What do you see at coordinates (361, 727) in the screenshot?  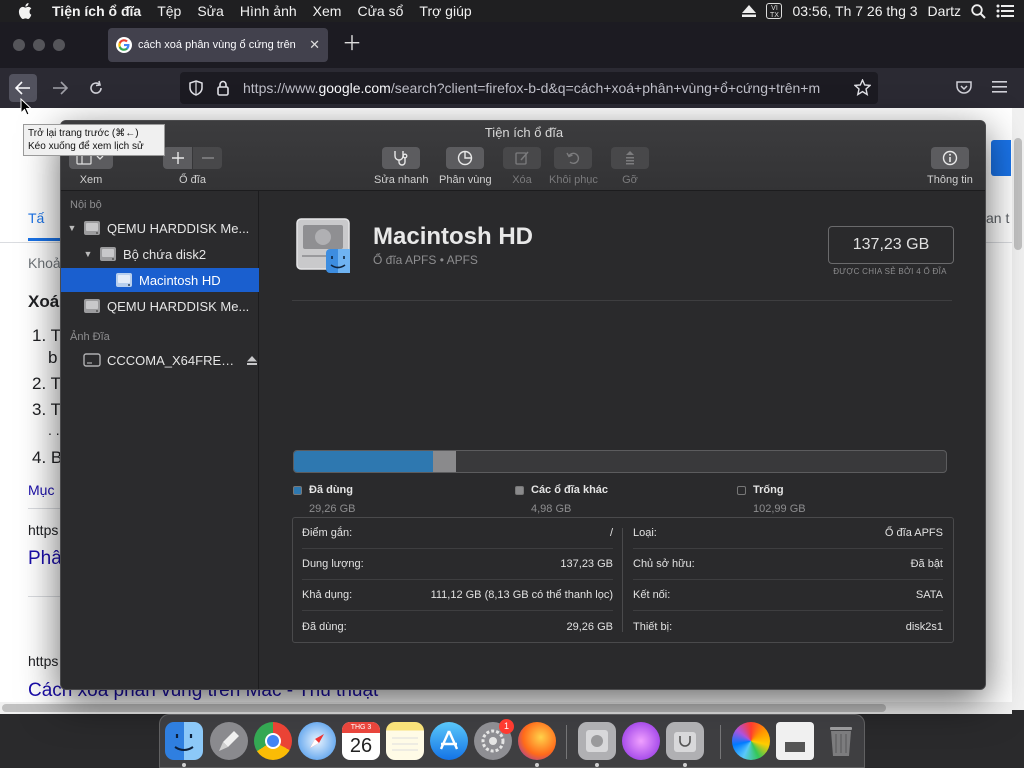 I see `calendar-month: THG 3` at bounding box center [361, 727].